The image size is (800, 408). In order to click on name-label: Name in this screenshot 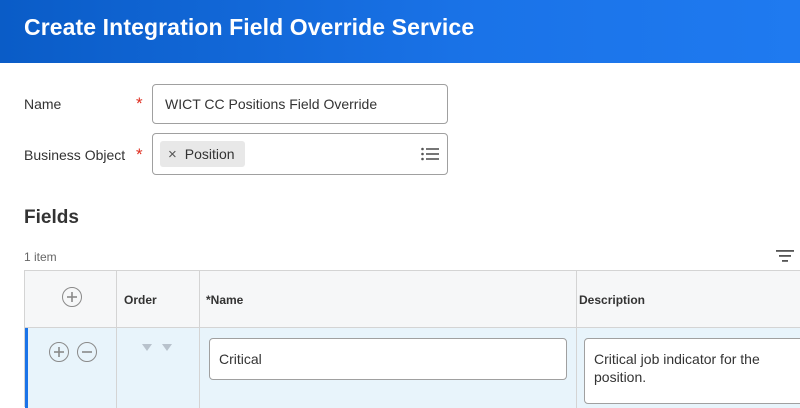, I will do `click(43, 104)`.